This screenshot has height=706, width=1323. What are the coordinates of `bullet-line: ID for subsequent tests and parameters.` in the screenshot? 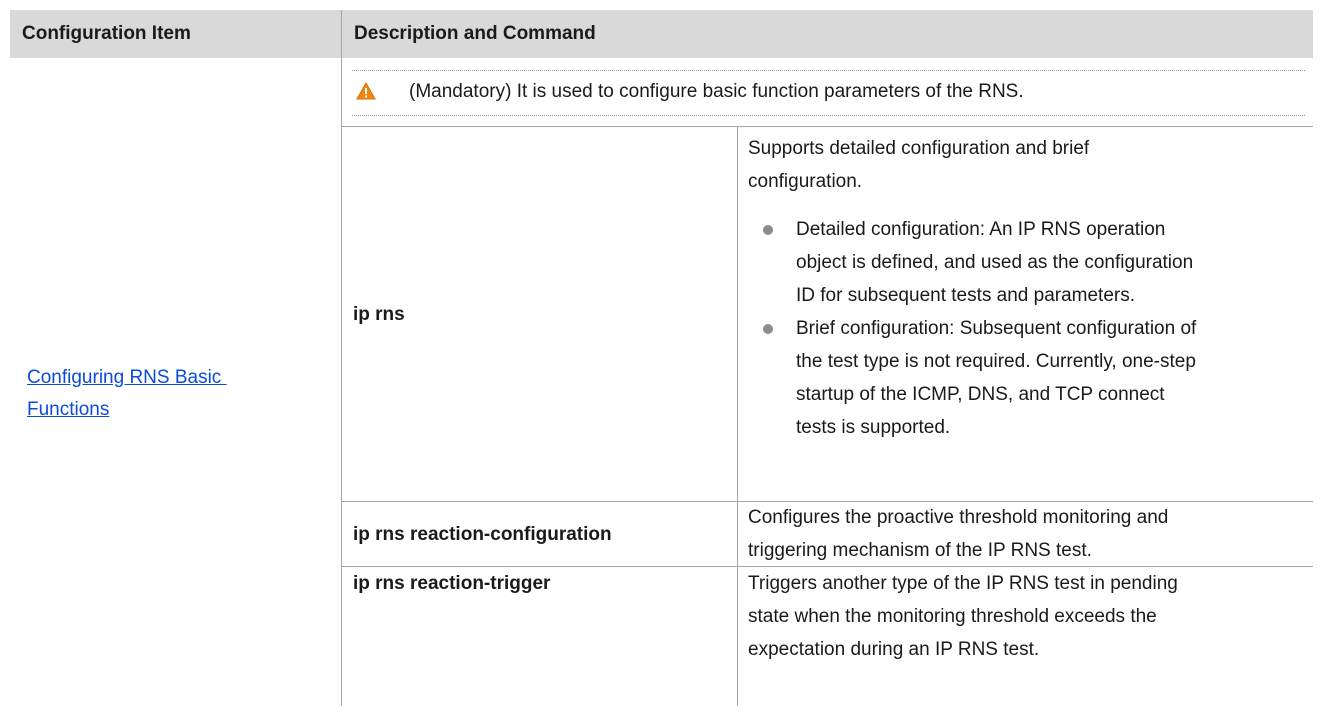 It's located at (966, 295).